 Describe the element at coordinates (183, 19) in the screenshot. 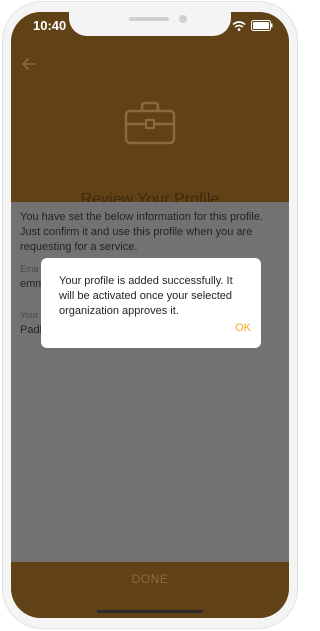

I see `front-camera` at that location.